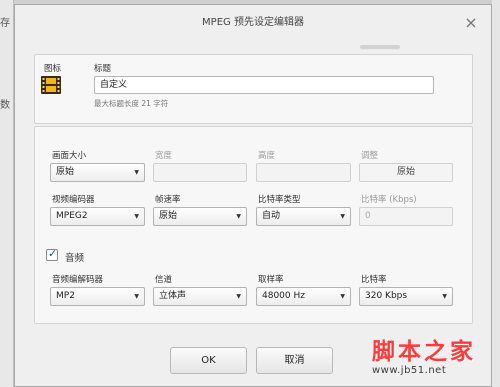  I want to click on checkmark-icon: ✓, so click(53, 253).